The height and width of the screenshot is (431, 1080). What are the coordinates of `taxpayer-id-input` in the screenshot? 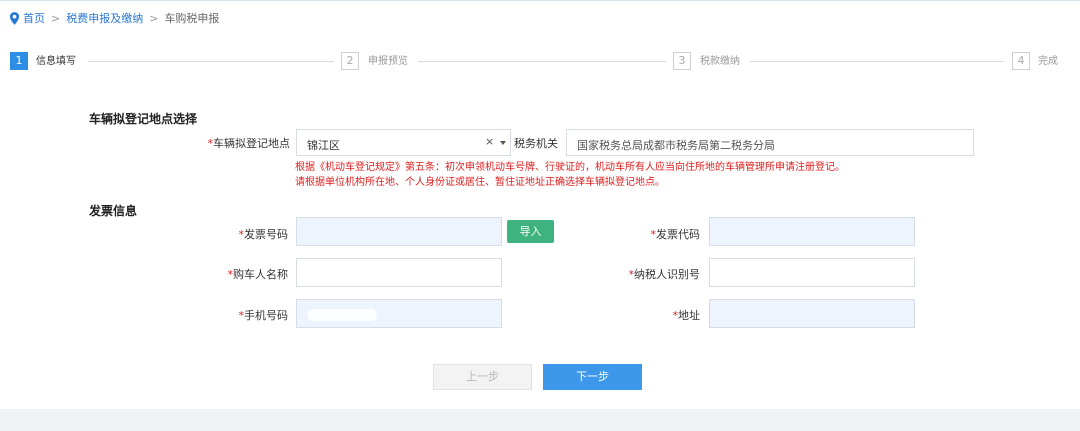 It's located at (812, 272).